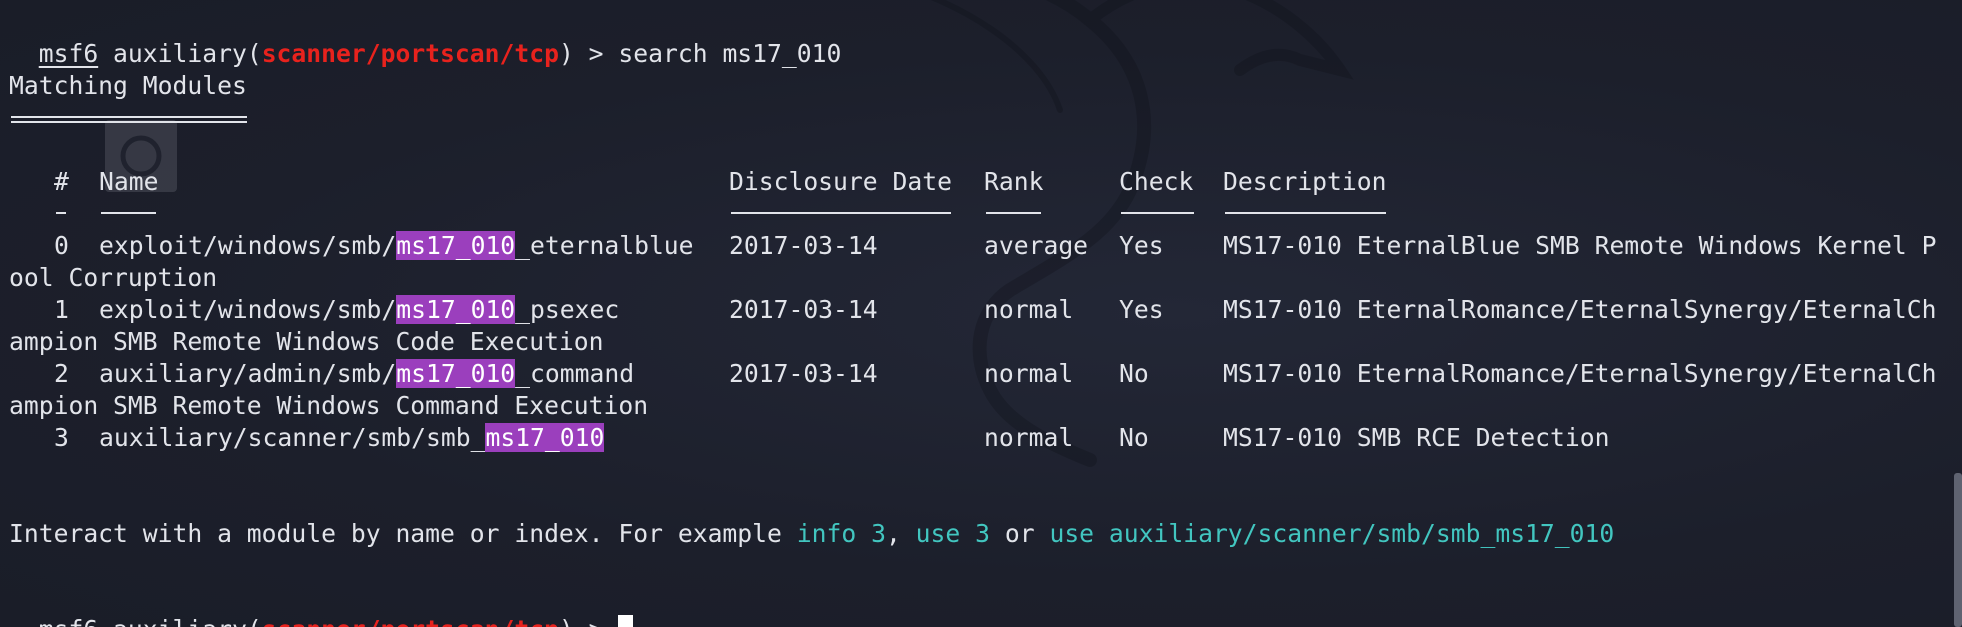  I want to click on column-header-name: Name, so click(129, 181).